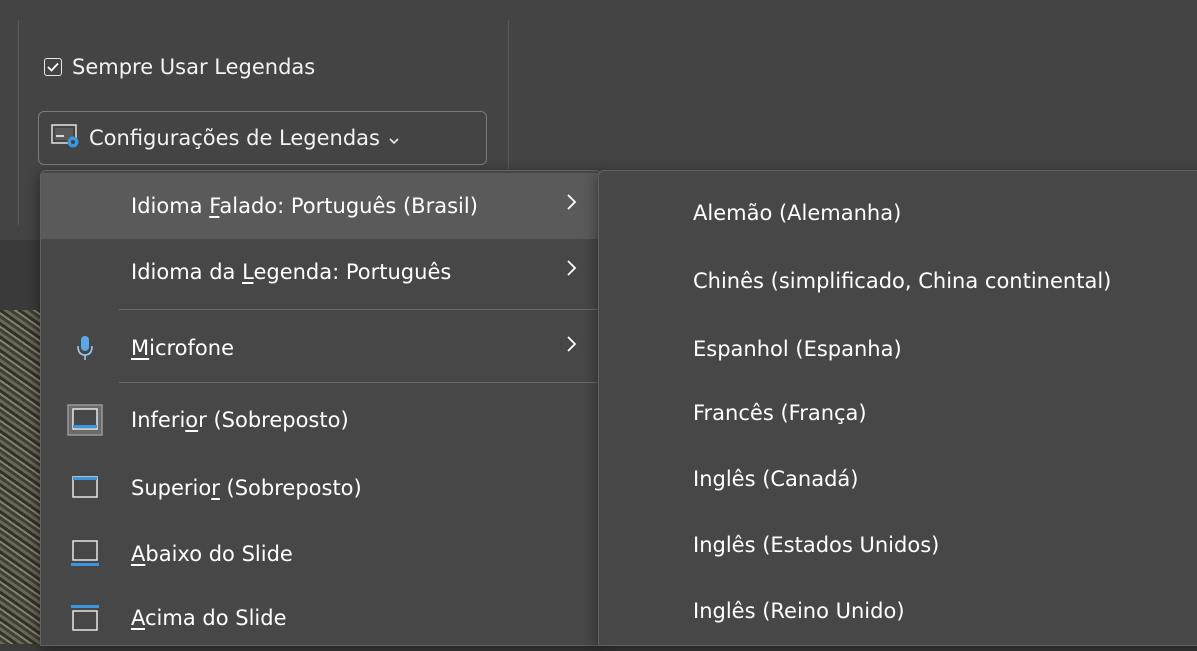 The height and width of the screenshot is (651, 1197). What do you see at coordinates (246, 488) in the screenshot?
I see `menu-item-label: Superior (Sobreposto)` at bounding box center [246, 488].